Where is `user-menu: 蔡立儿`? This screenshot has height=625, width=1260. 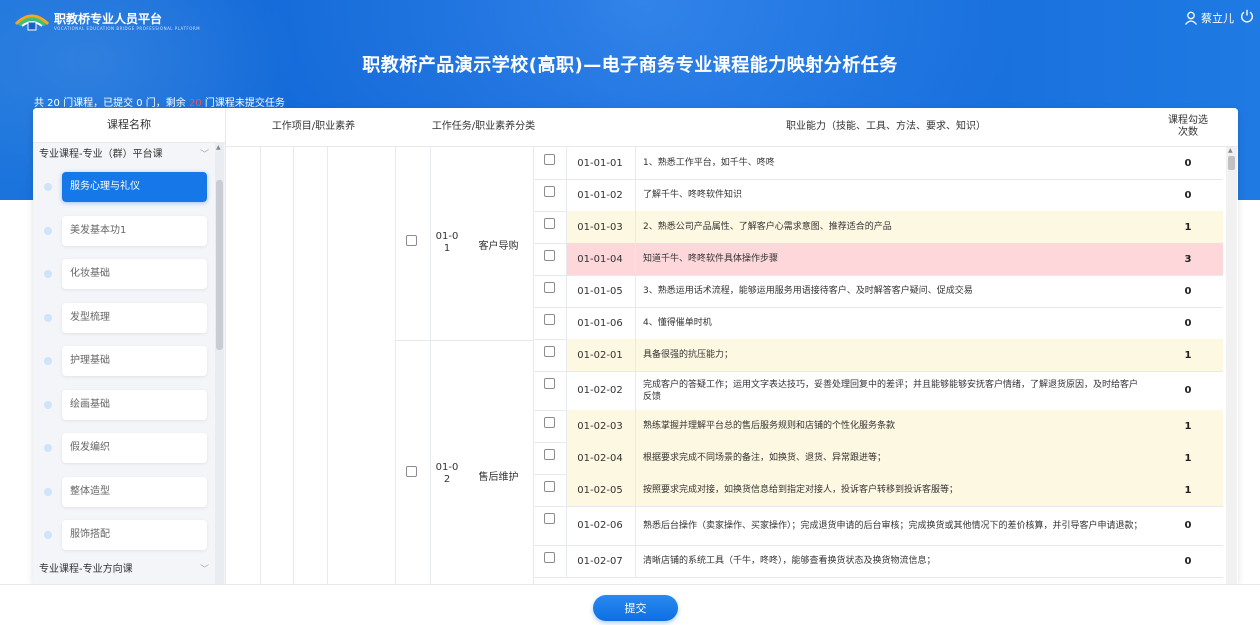 user-menu: 蔡立儿 is located at coordinates (1209, 18).